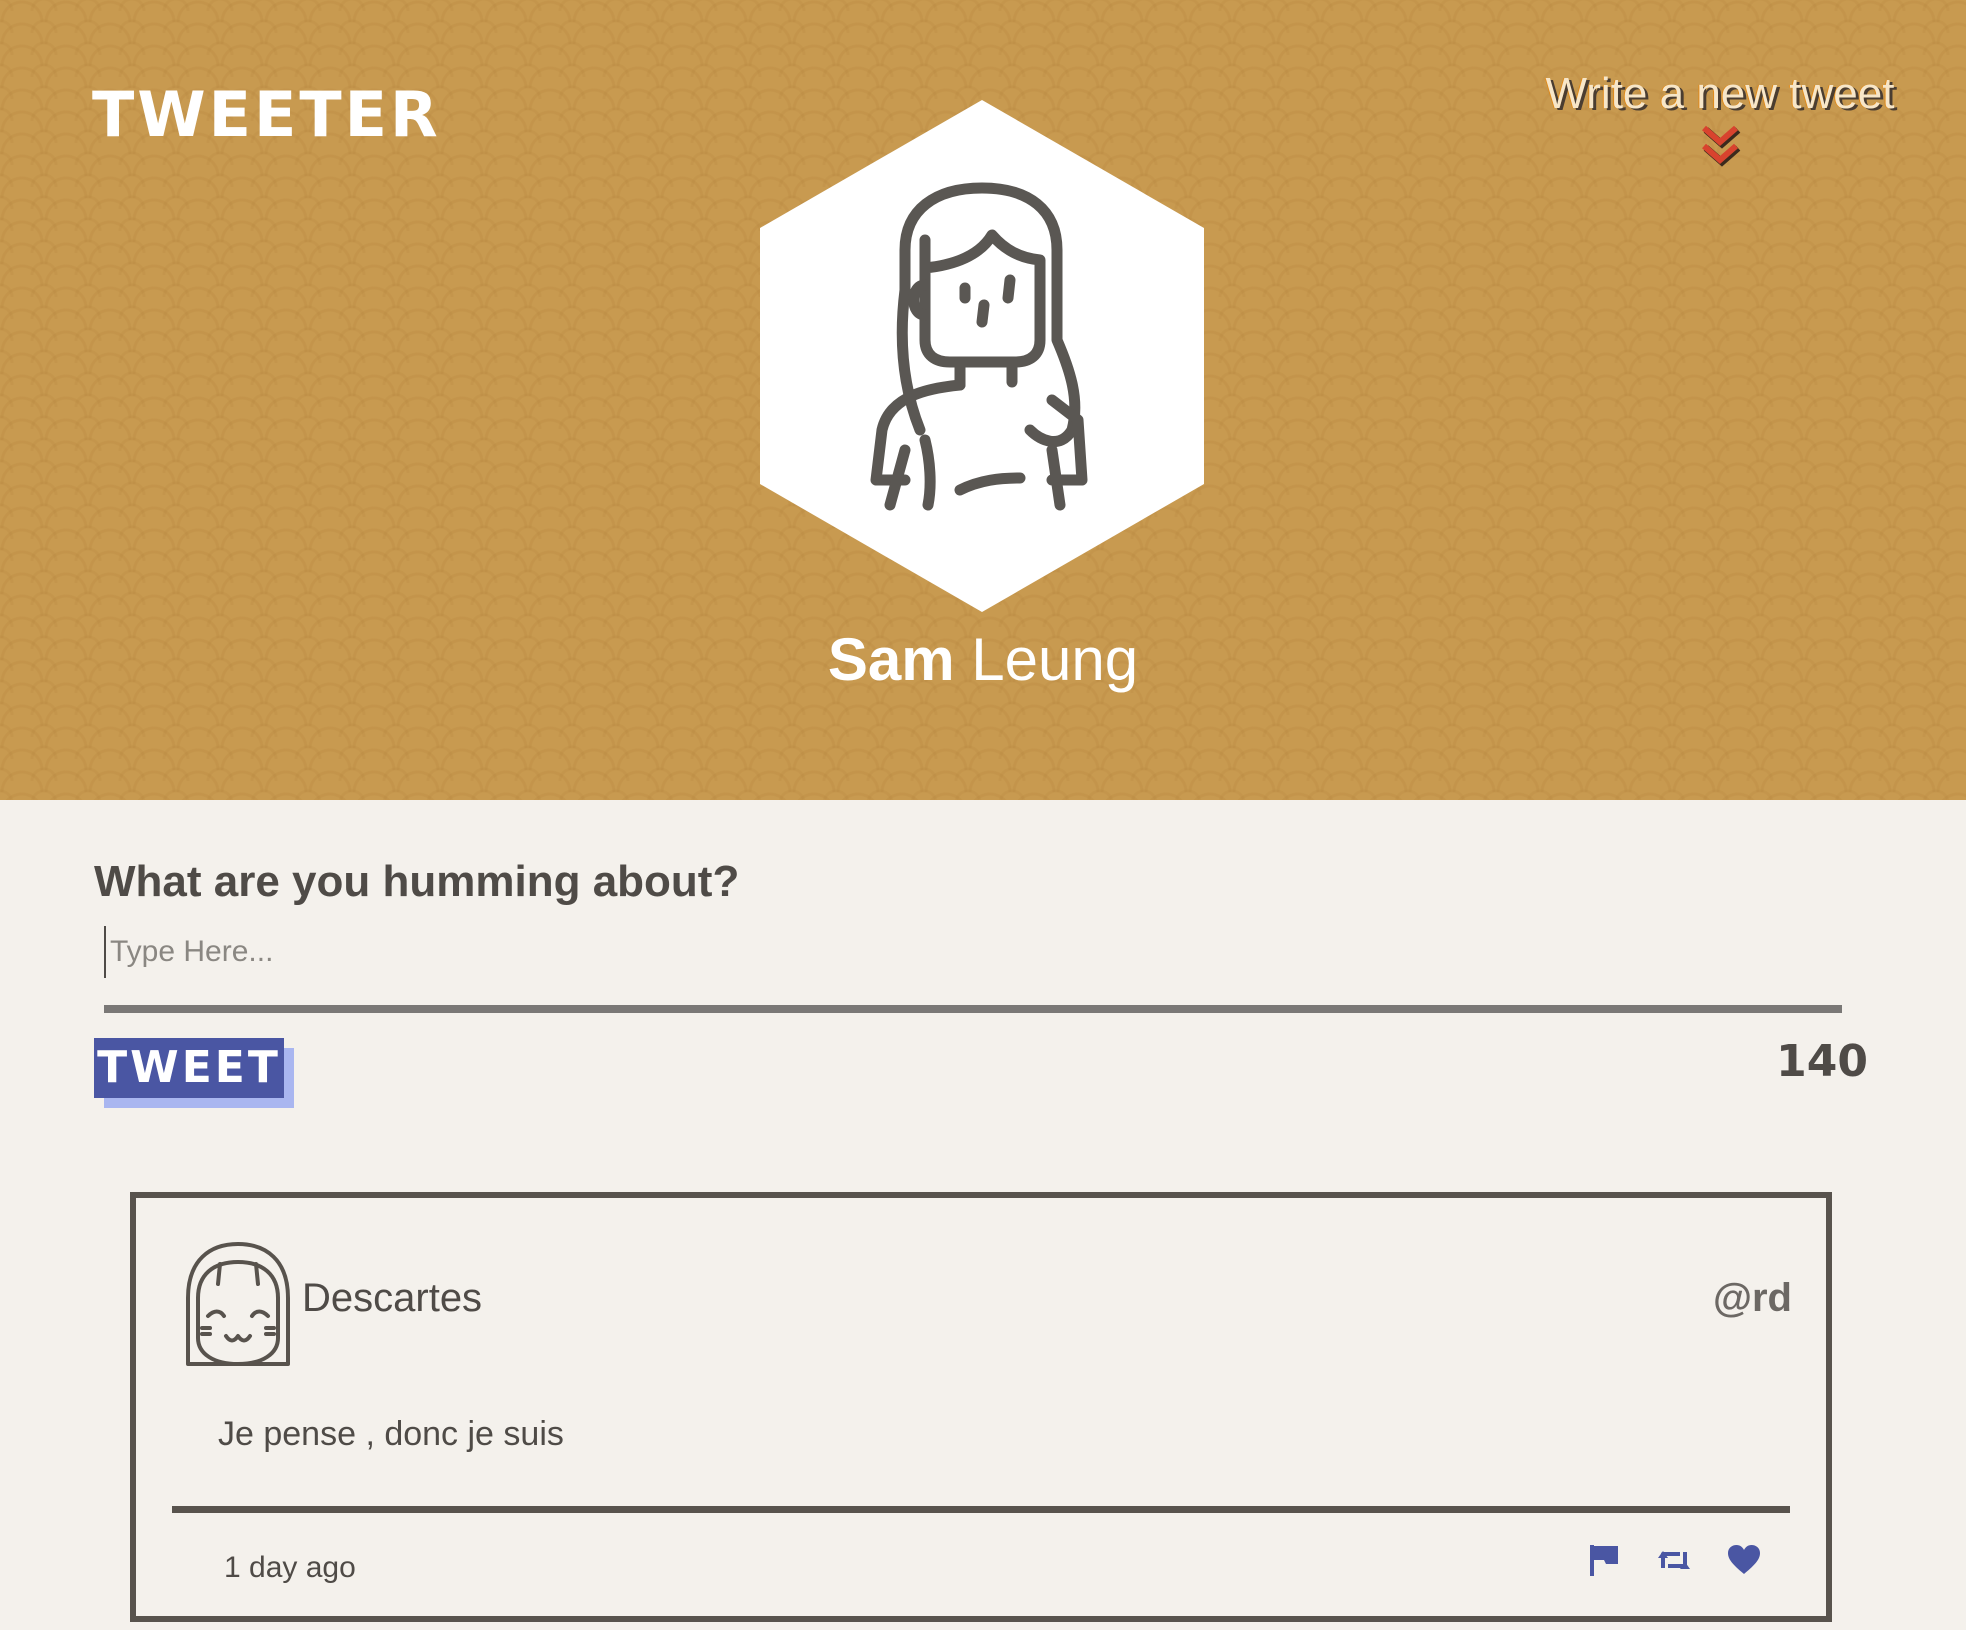 This screenshot has width=1966, height=1630. What do you see at coordinates (1720, 146) in the screenshot?
I see `double-chevron-down-icon` at bounding box center [1720, 146].